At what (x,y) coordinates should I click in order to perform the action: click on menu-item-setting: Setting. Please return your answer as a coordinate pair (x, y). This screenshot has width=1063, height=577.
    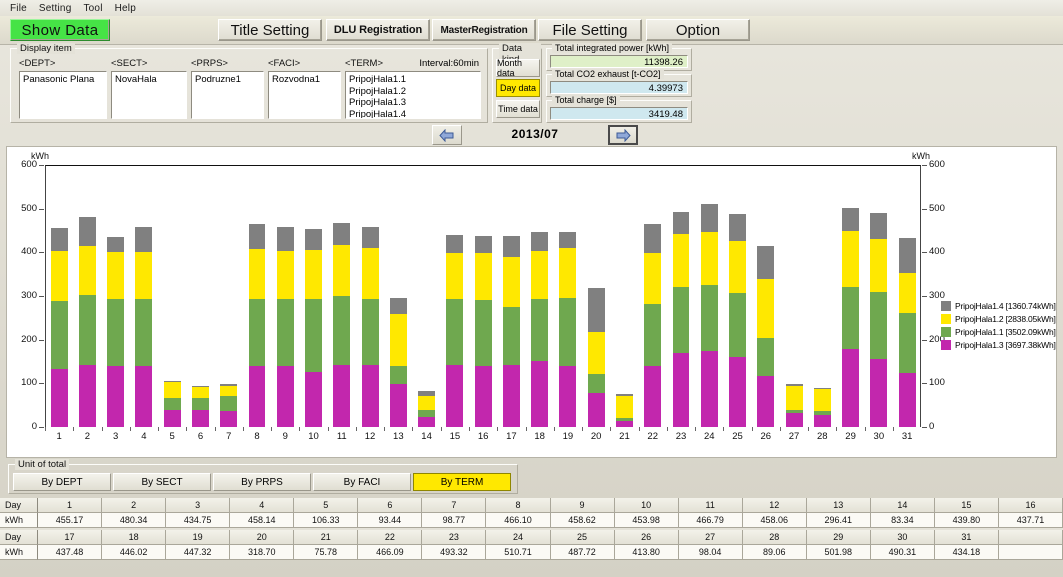
    Looking at the image, I should click on (55, 8).